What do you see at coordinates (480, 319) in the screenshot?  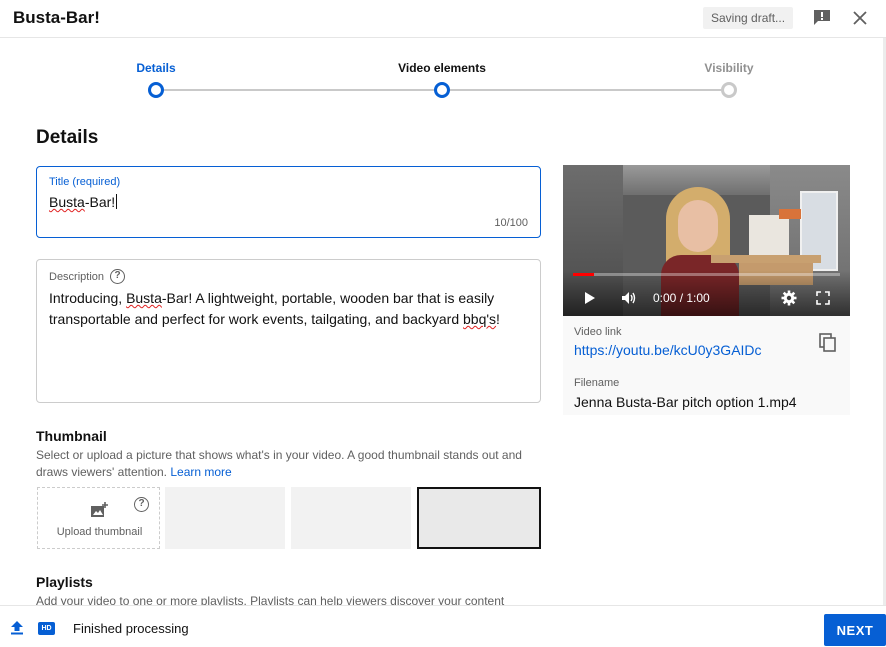 I see `description-bbq: bbq's` at bounding box center [480, 319].